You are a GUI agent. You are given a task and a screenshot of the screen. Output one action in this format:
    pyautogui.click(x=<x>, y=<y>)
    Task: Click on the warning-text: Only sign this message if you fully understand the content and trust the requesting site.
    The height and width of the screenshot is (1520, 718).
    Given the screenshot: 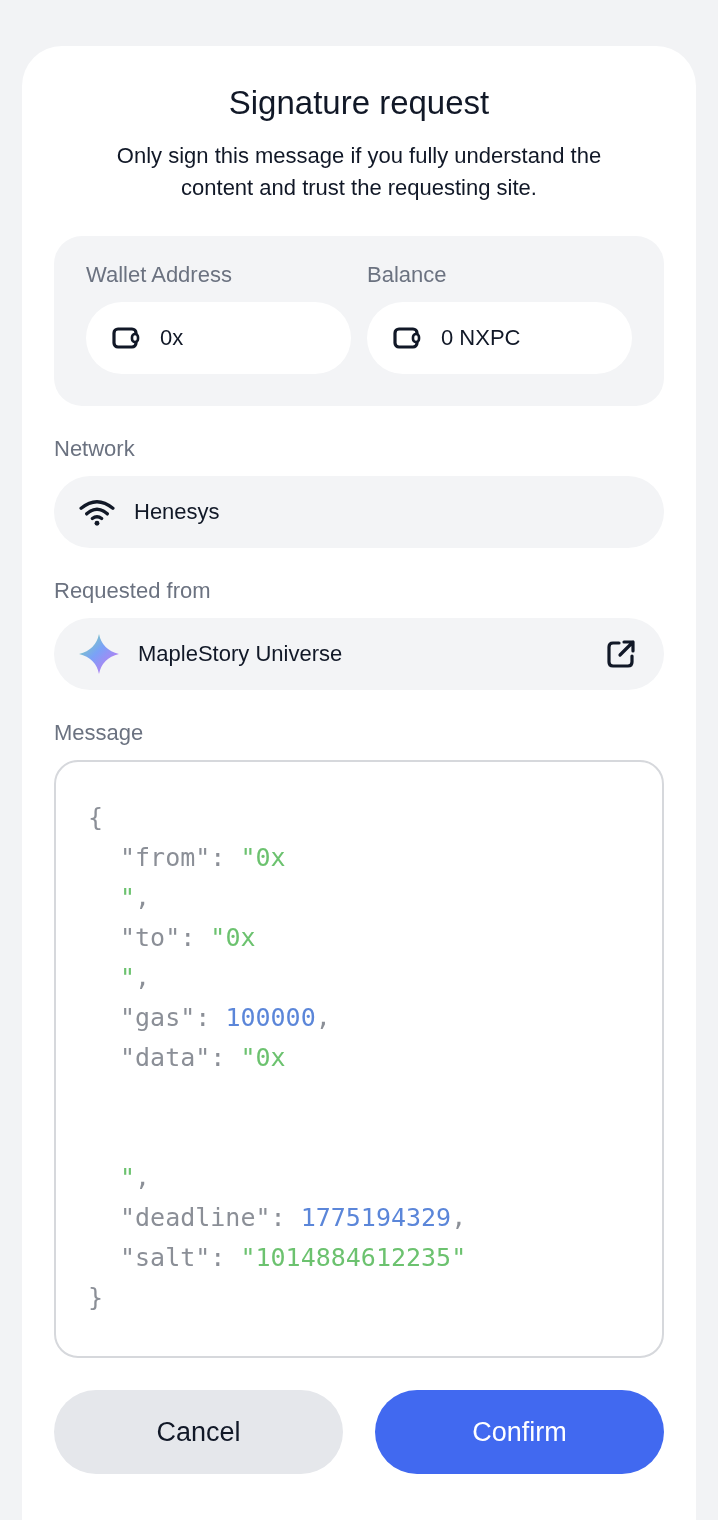 What is the action you would take?
    pyautogui.click(x=359, y=172)
    